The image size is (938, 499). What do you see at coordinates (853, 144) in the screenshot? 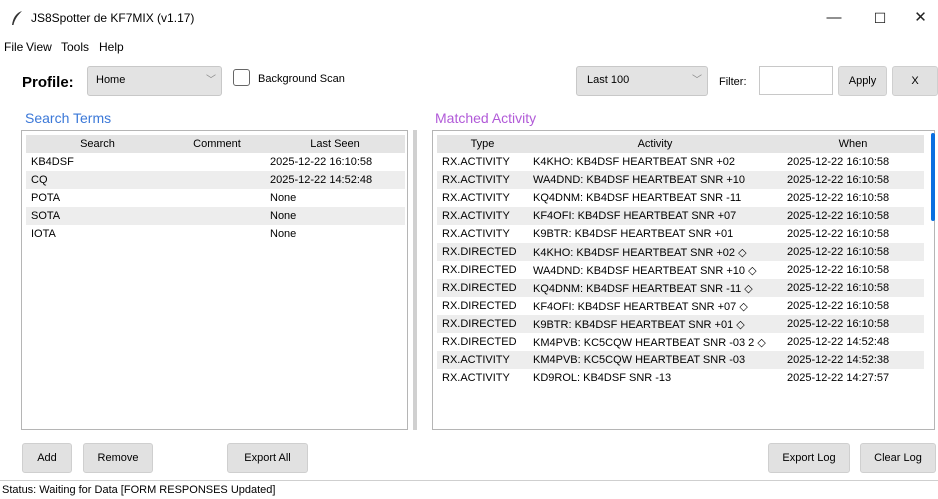
I see `column-header-when: When` at bounding box center [853, 144].